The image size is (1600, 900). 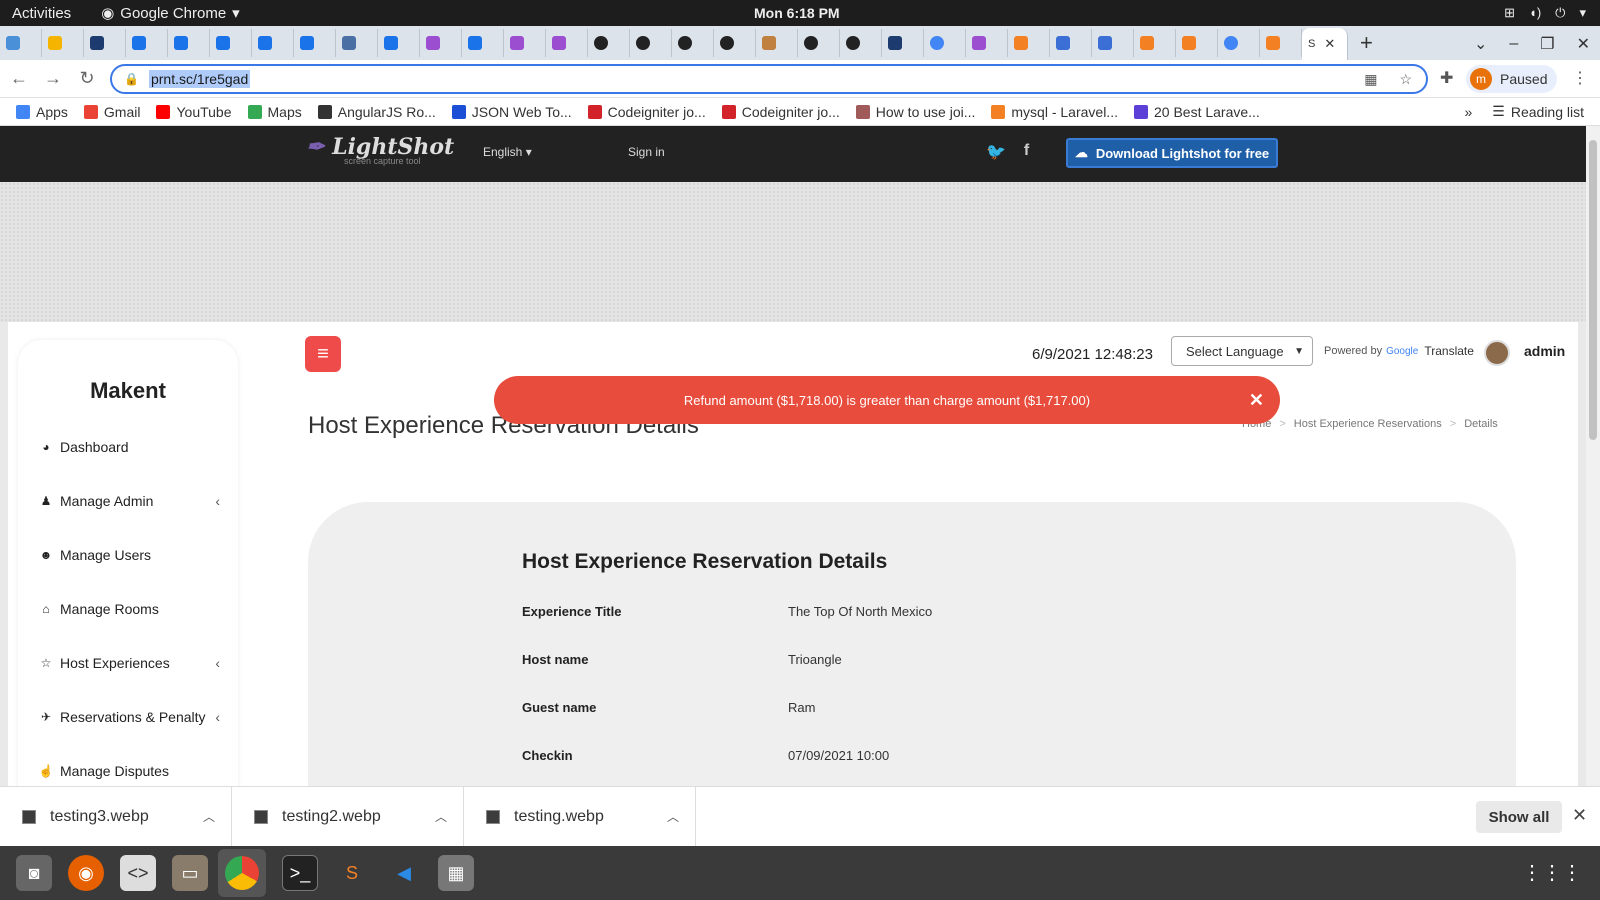 I want to click on page-scrollbar, so click(x=1593, y=456).